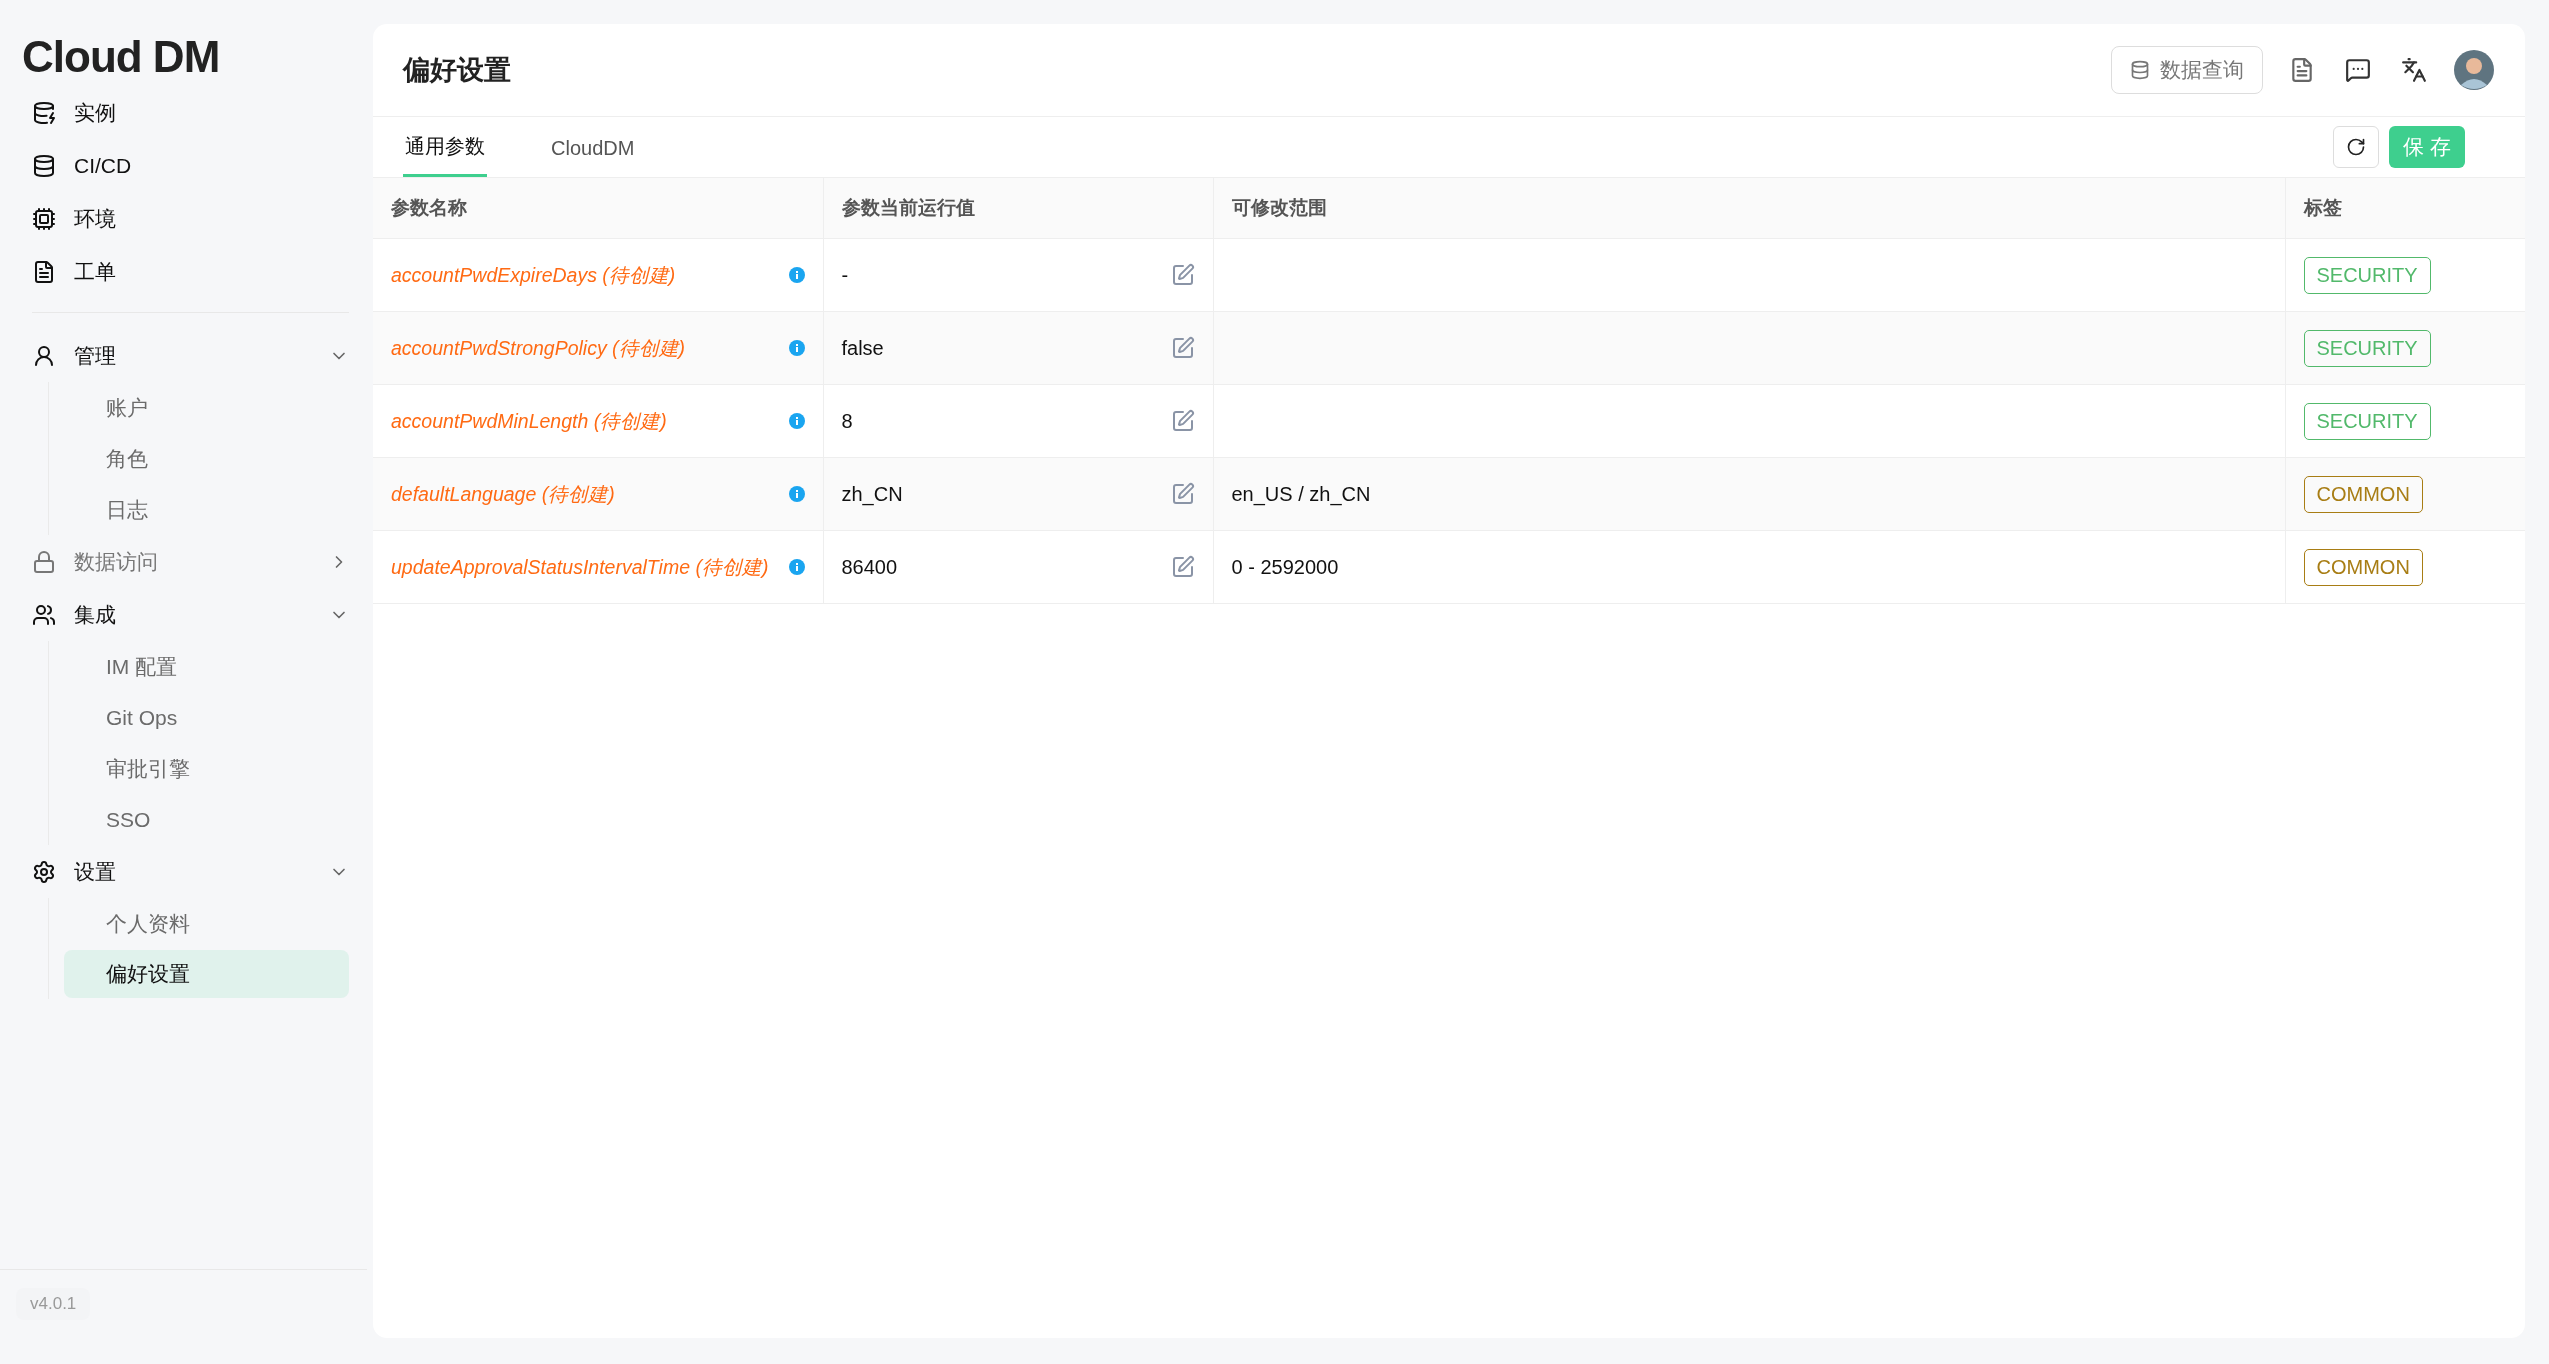 The image size is (2549, 1364). What do you see at coordinates (206, 768) in the screenshot?
I see `nav-subitem: 审批引擎` at bounding box center [206, 768].